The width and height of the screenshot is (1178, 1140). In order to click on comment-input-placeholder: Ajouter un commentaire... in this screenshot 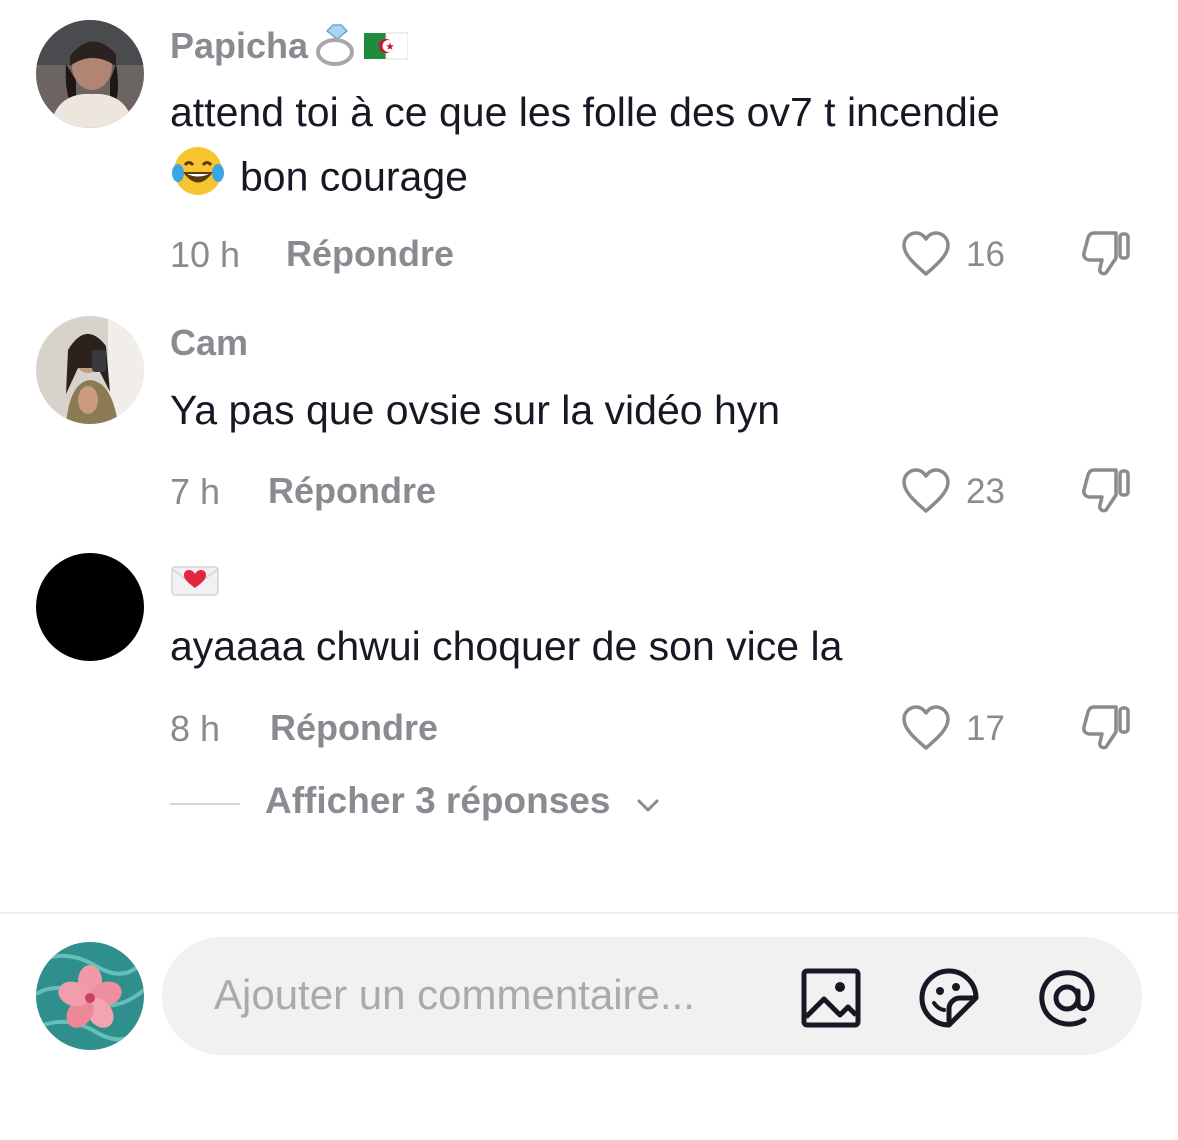, I will do `click(454, 994)`.